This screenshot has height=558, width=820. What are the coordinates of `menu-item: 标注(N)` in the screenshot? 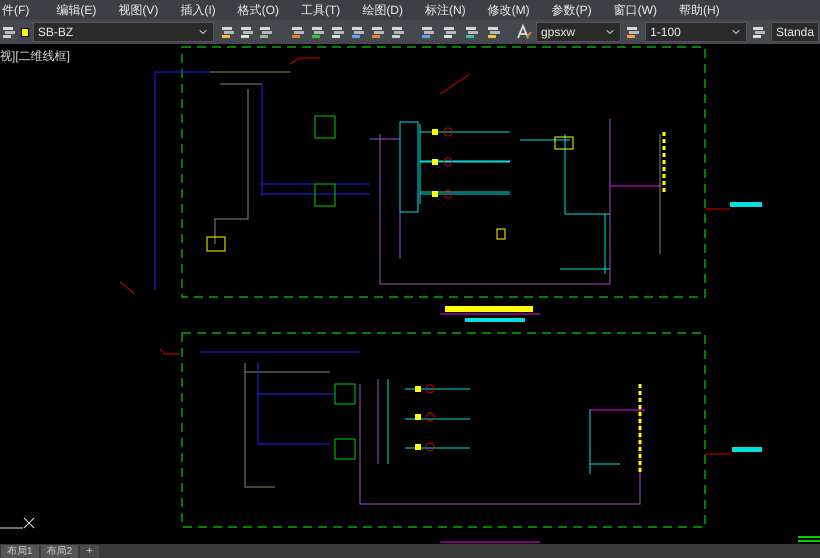 It's located at (445, 10).